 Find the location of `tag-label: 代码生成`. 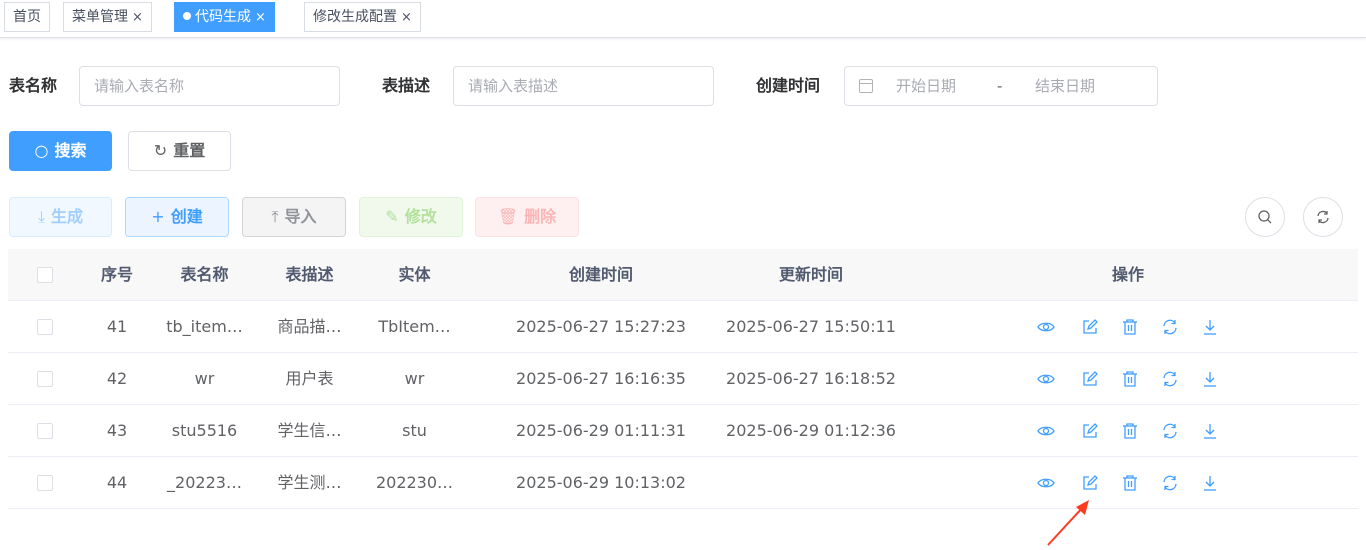

tag-label: 代码生成 is located at coordinates (223, 17).